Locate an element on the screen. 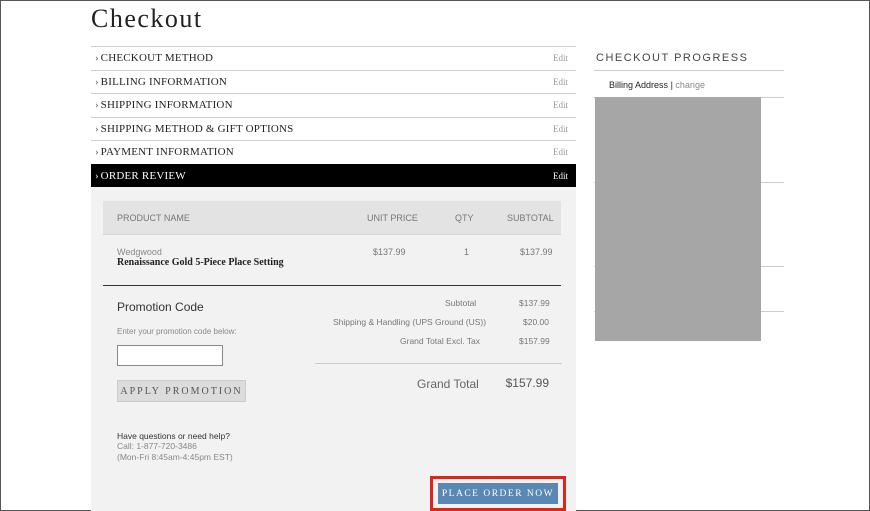  step-label: BILLING INFORMATION is located at coordinates (163, 81).